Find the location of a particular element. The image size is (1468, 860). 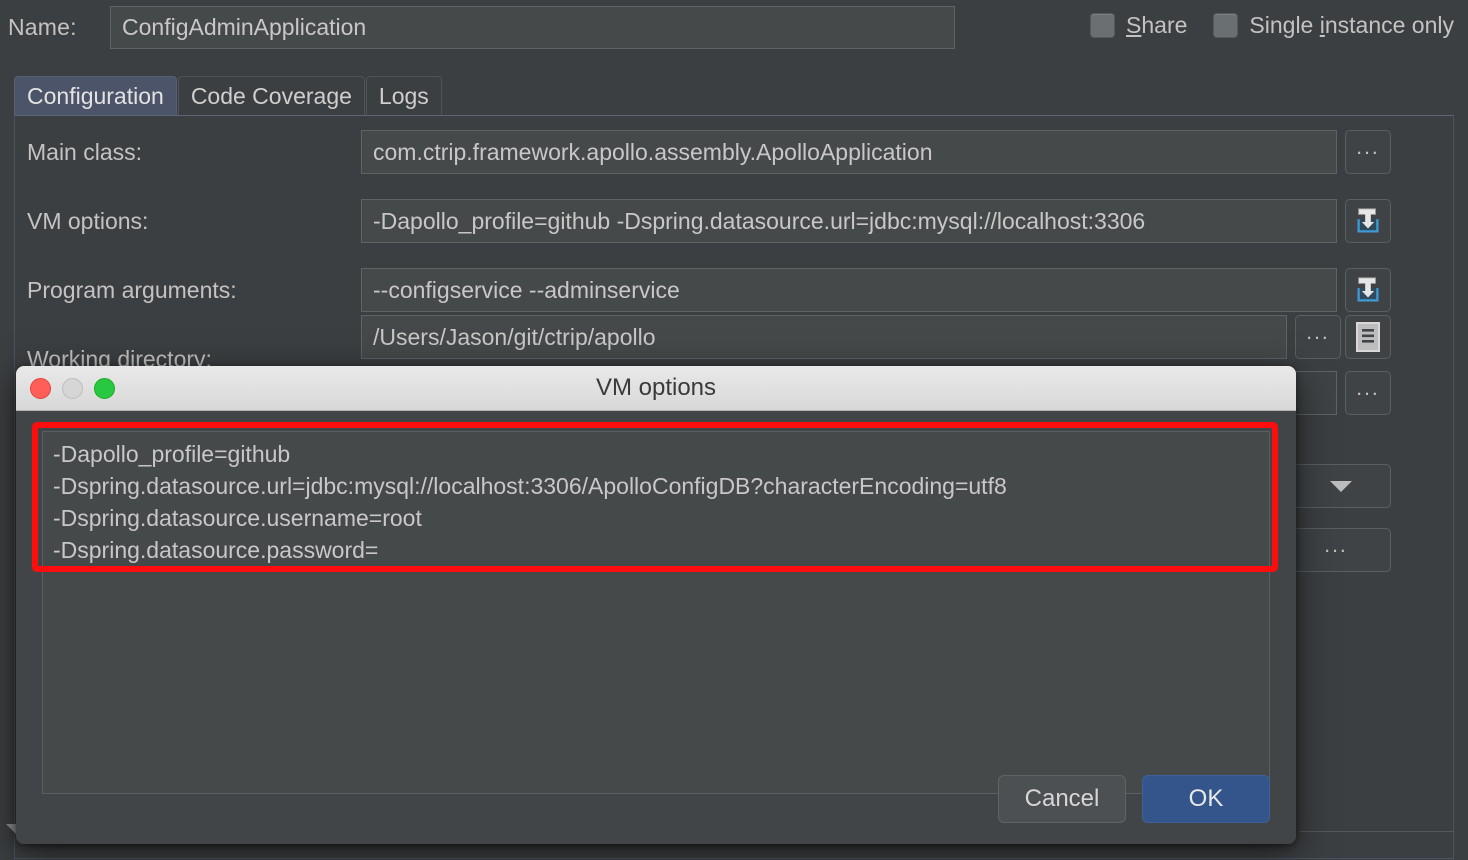

program-arguments-label: Program arguments: is located at coordinates (132, 290).